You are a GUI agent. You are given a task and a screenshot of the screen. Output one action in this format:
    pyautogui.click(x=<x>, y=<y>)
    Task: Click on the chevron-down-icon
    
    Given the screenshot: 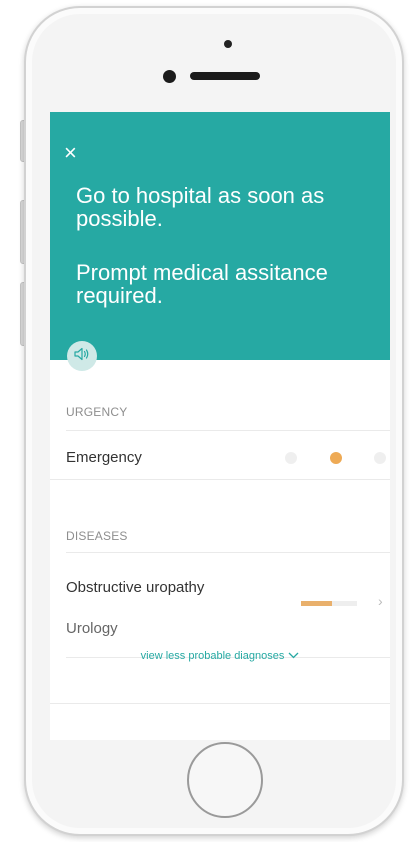 What is the action you would take?
    pyautogui.click(x=293, y=656)
    